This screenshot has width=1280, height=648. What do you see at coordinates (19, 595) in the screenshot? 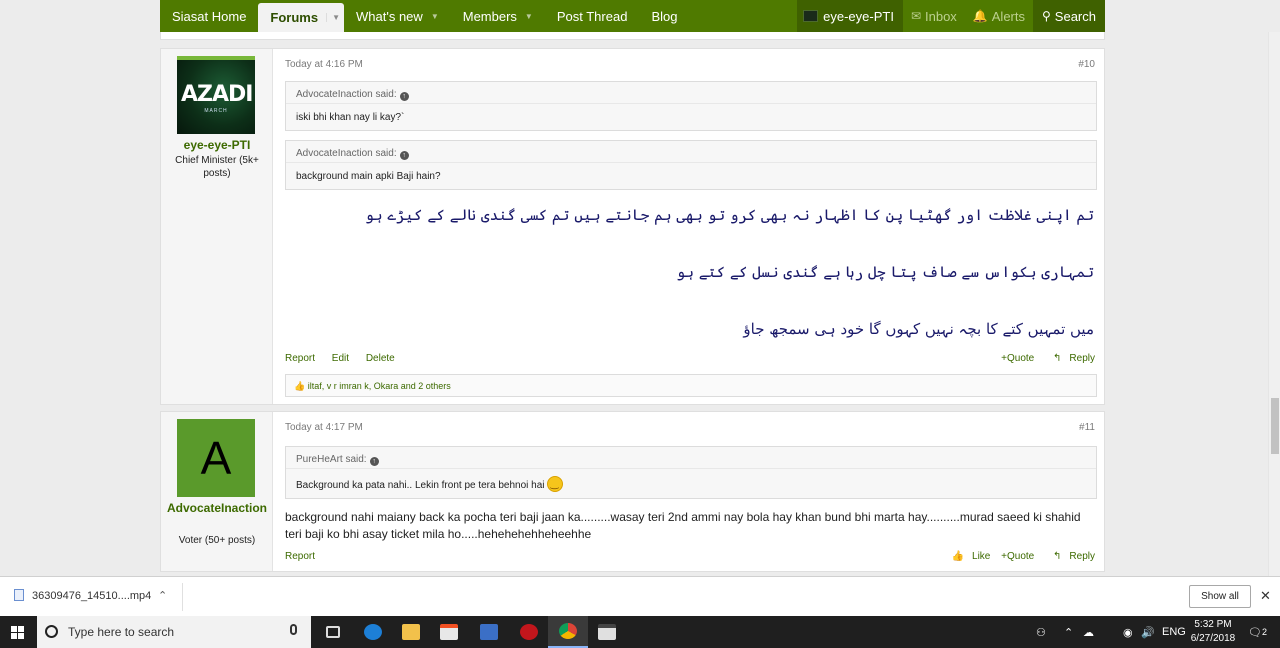
I see `file-icon` at bounding box center [19, 595].